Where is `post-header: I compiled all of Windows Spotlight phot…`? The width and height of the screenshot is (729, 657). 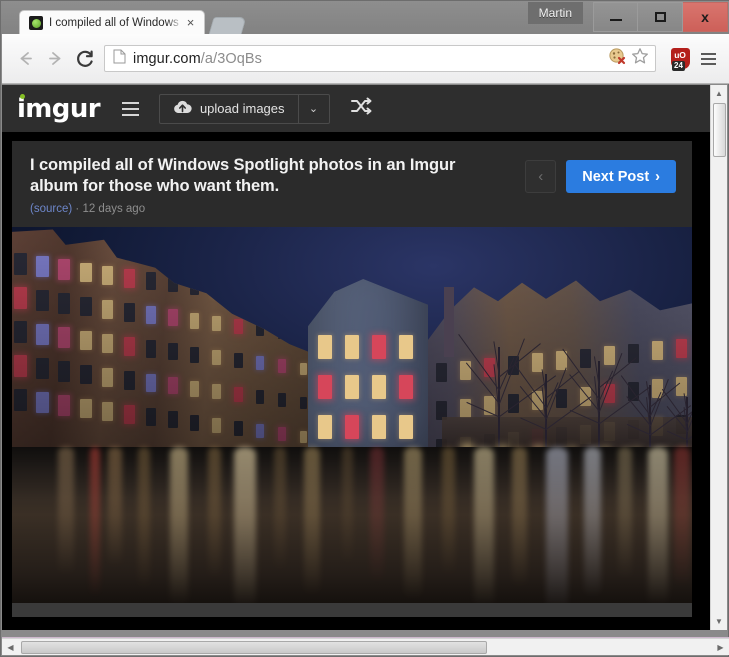 post-header: I compiled all of Windows Spotlight phot… is located at coordinates (352, 184).